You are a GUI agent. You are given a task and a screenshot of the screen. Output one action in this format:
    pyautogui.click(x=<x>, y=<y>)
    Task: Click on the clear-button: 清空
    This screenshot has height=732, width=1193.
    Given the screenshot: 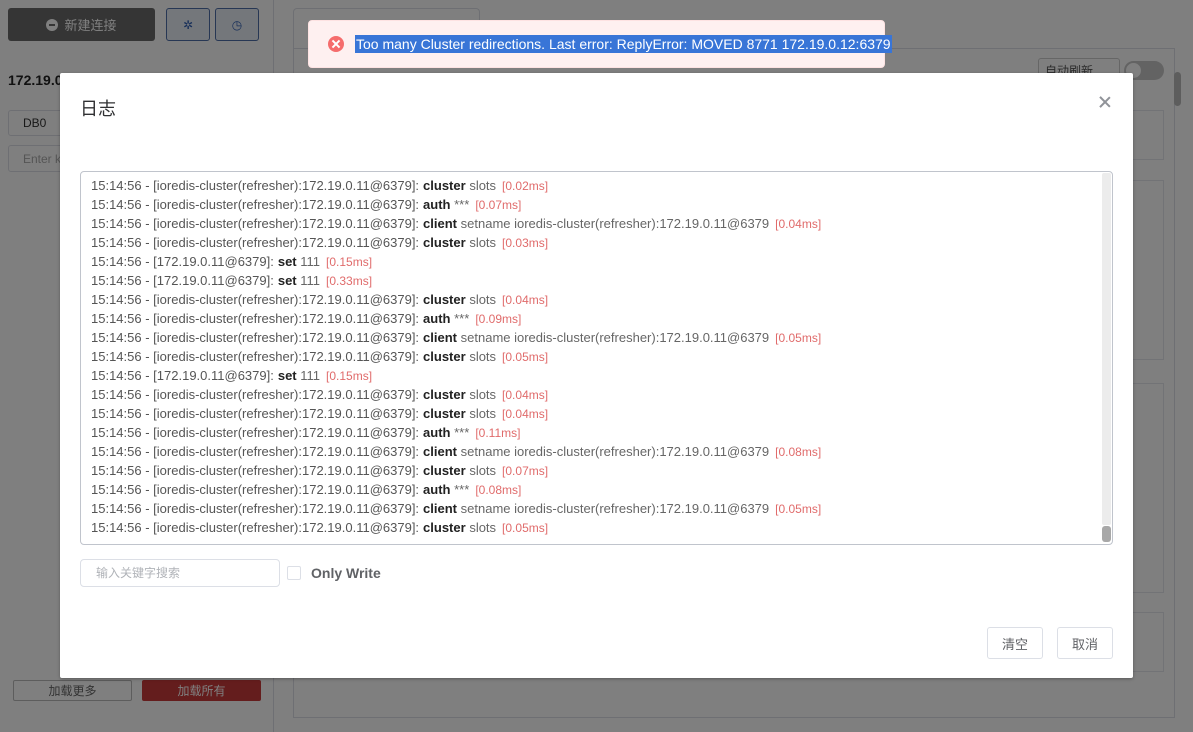 What is the action you would take?
    pyautogui.click(x=1015, y=643)
    